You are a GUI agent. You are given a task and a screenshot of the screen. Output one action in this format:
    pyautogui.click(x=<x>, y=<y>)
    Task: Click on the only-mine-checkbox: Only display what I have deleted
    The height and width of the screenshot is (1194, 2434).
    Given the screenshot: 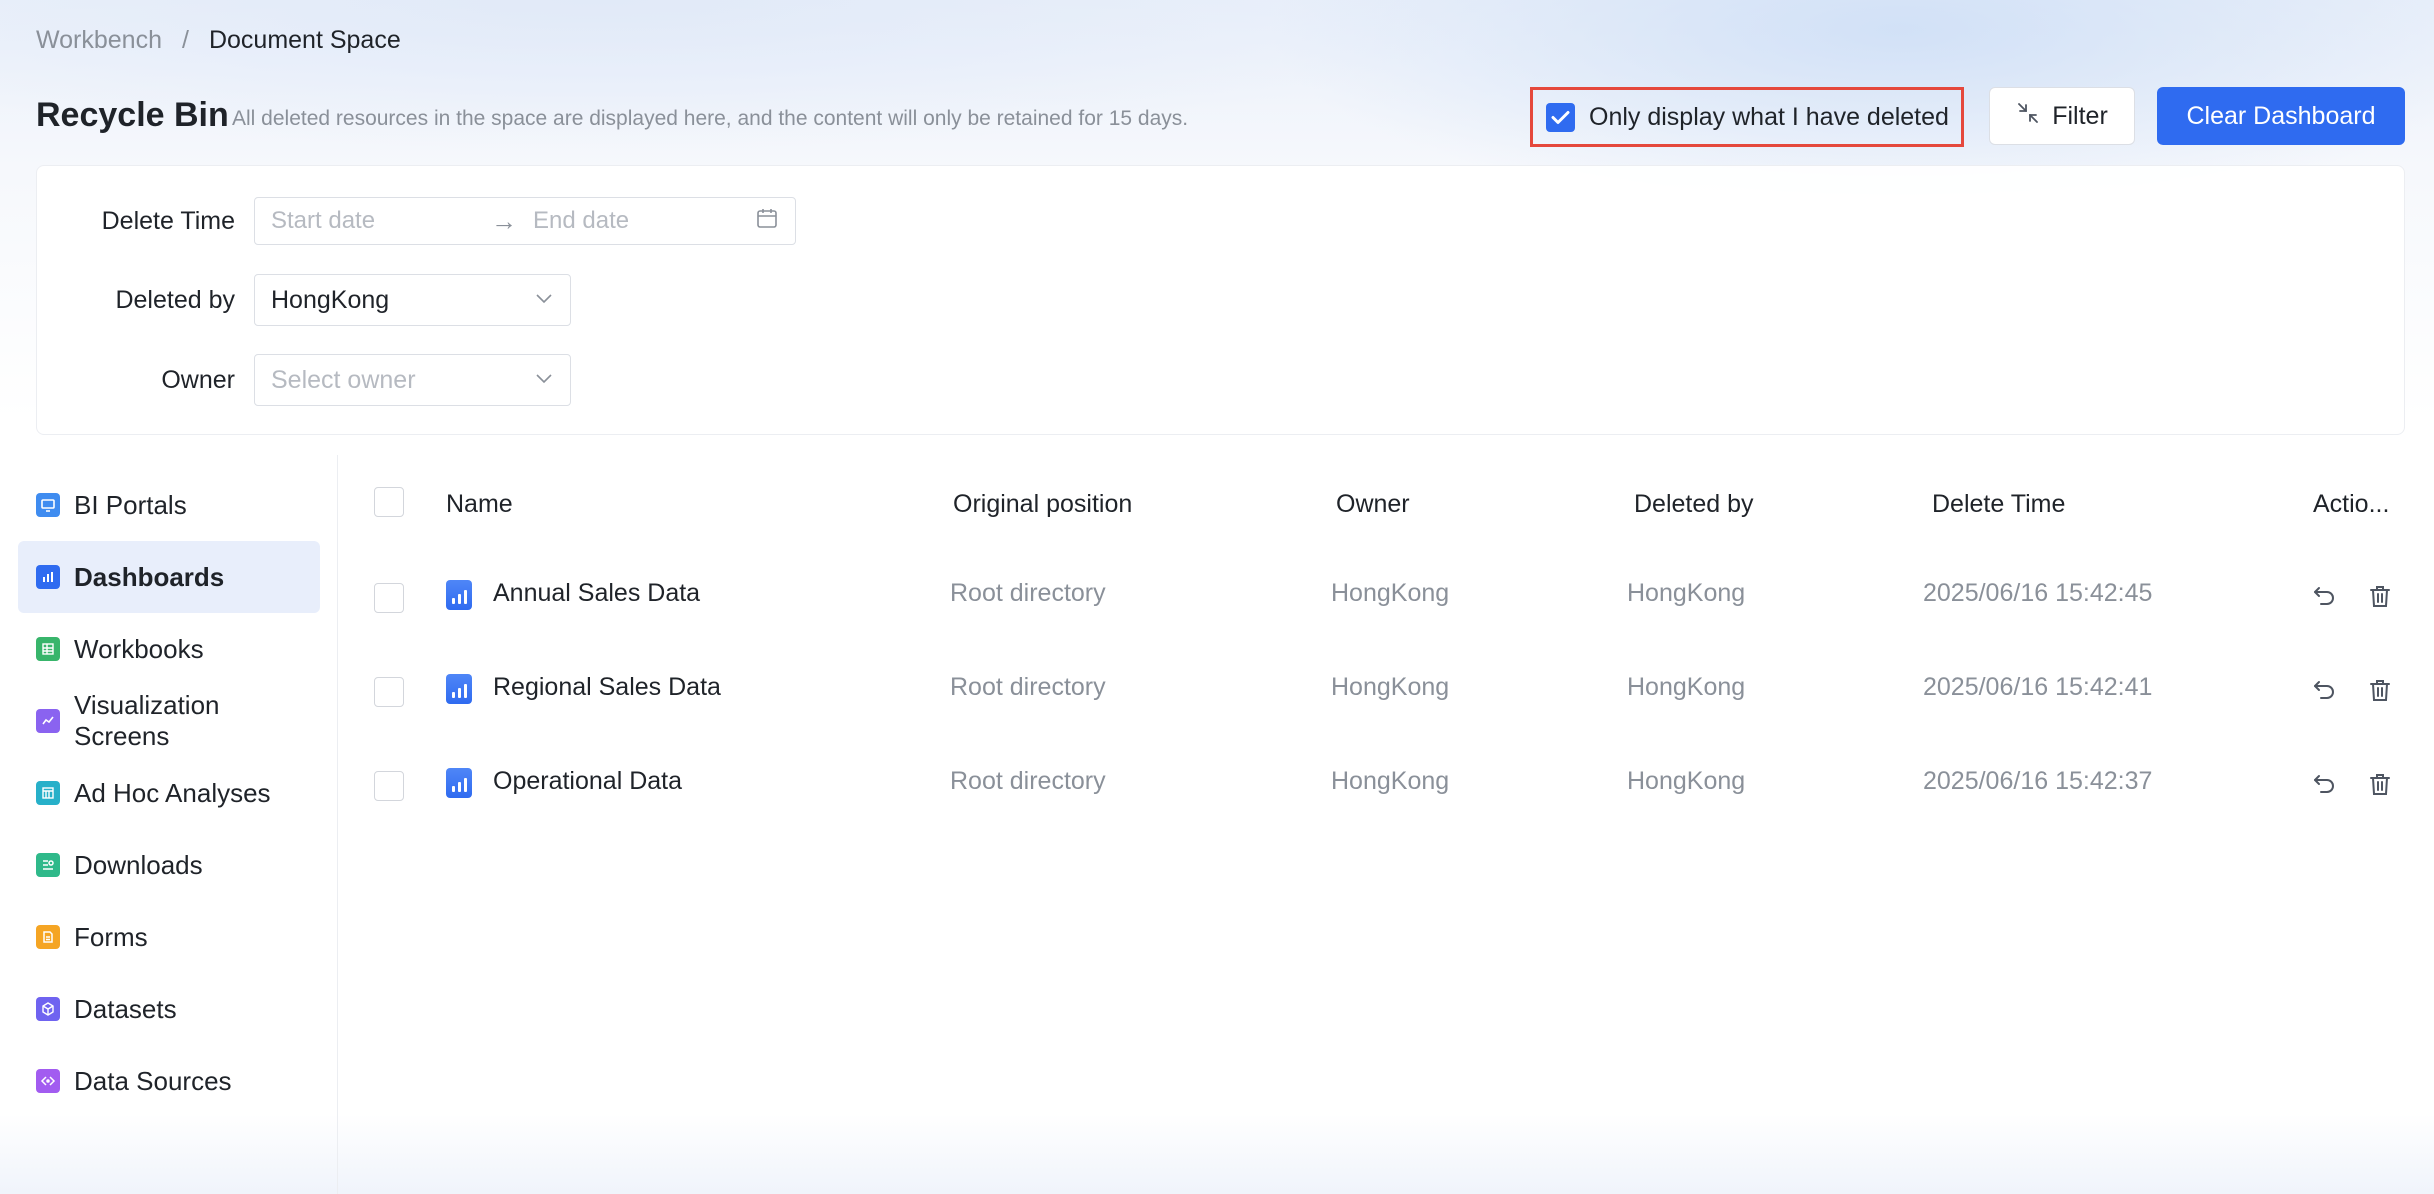 What is the action you would take?
    pyautogui.click(x=1747, y=117)
    